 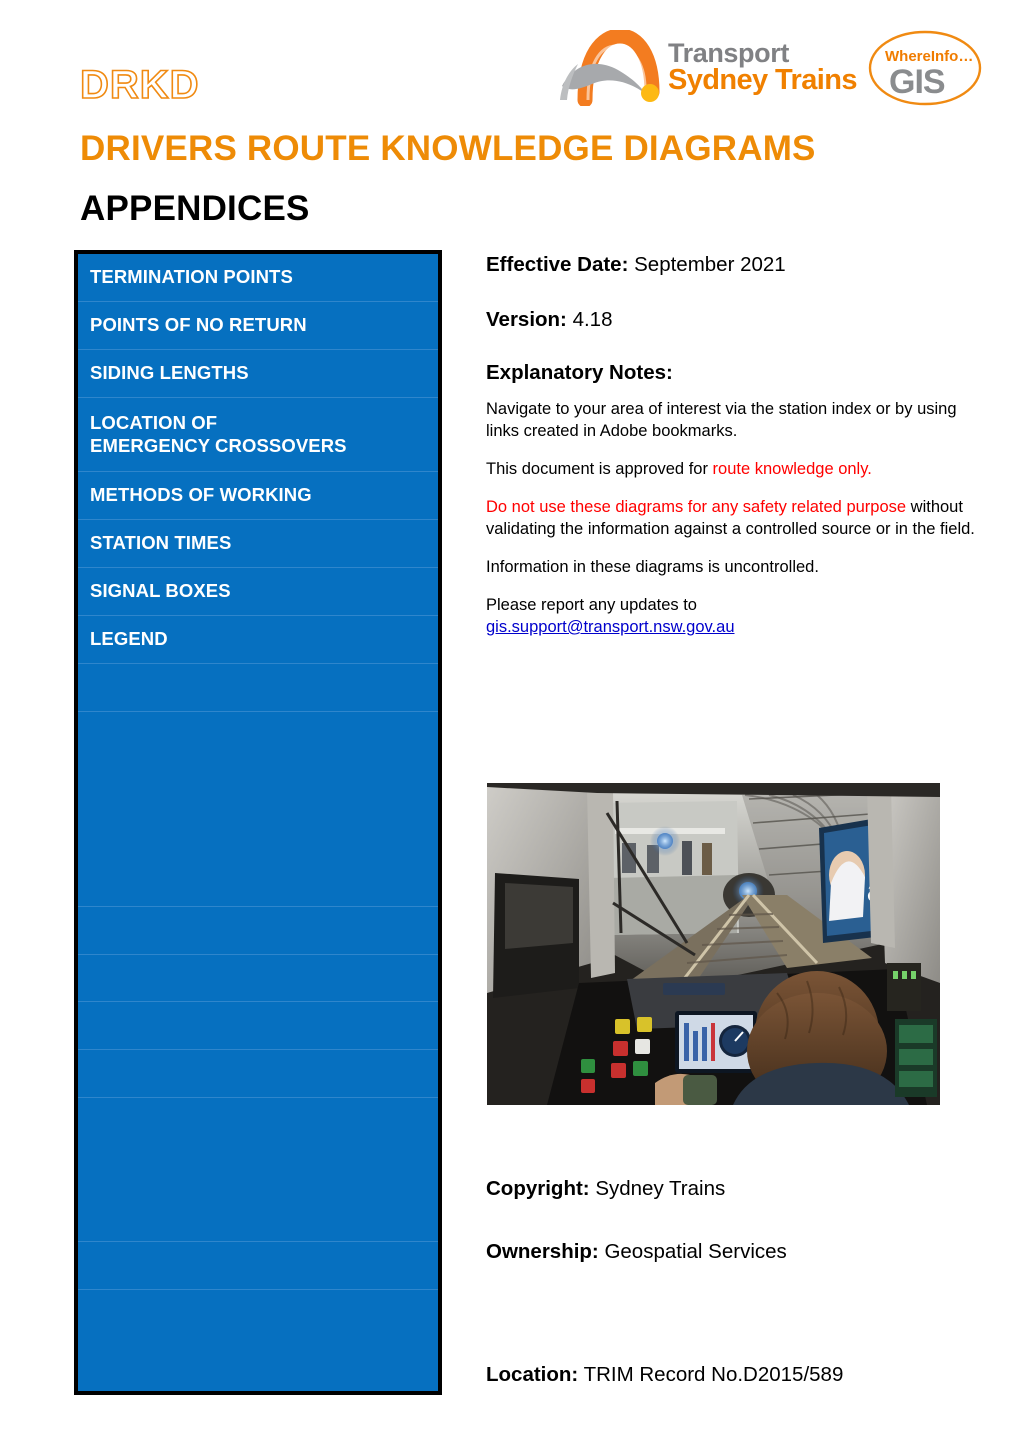 I want to click on ownership-value: Geospatial Services, so click(x=692, y=1251).